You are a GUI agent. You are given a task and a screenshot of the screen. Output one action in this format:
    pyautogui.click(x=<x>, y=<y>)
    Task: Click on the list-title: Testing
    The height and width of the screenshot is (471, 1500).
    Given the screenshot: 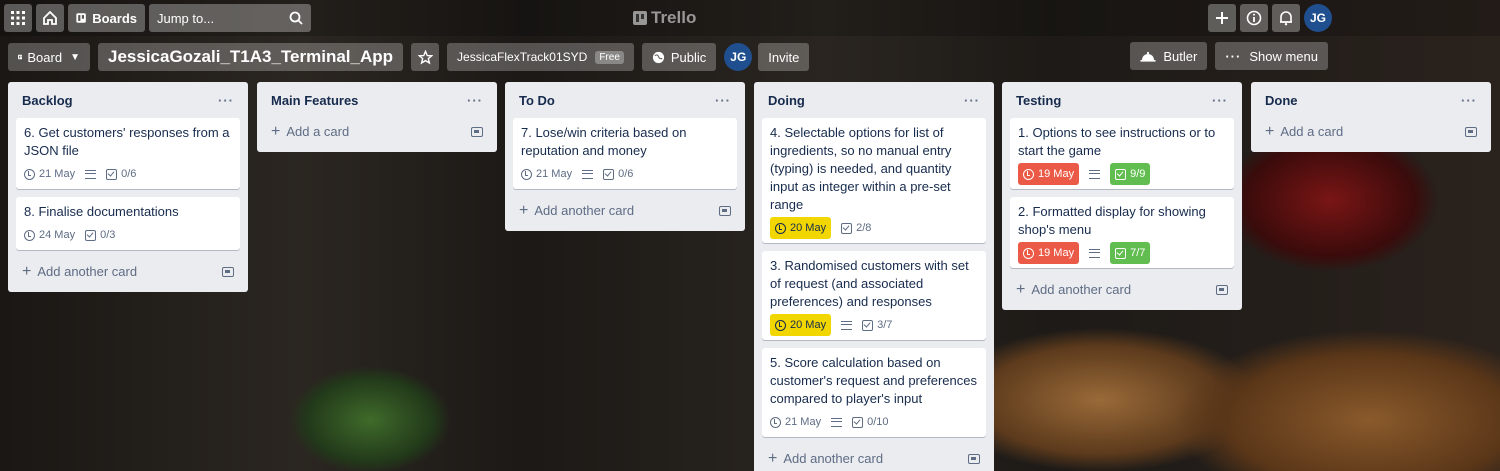 What is the action you would take?
    pyautogui.click(x=1038, y=100)
    